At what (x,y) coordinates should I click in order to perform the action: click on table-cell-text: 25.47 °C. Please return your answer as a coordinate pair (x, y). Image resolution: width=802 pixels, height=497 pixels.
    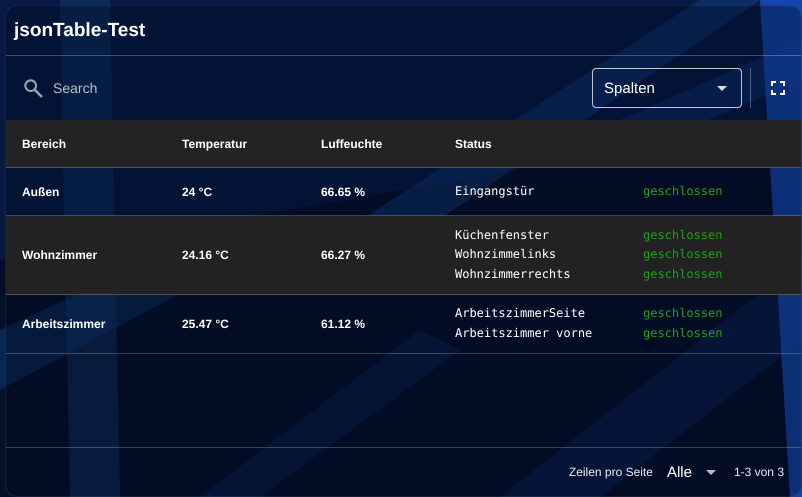
    Looking at the image, I should click on (205, 323).